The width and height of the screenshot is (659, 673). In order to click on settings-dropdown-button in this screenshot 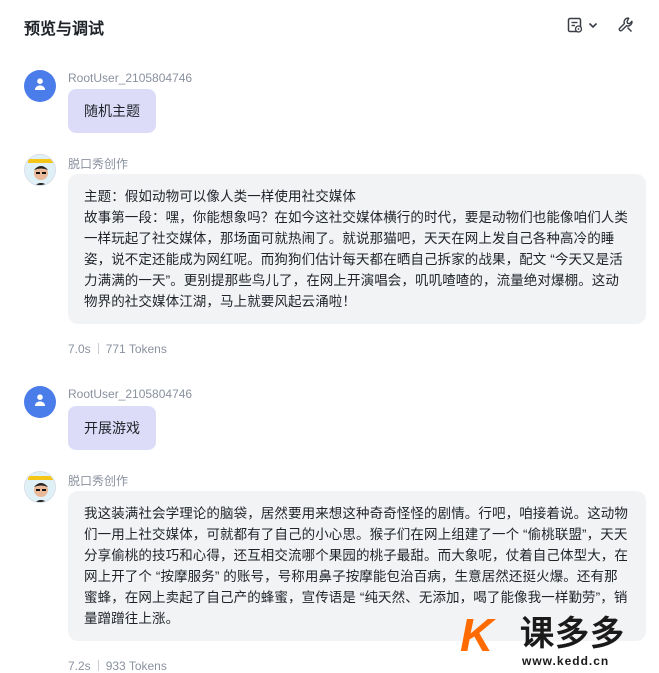, I will do `click(582, 25)`.